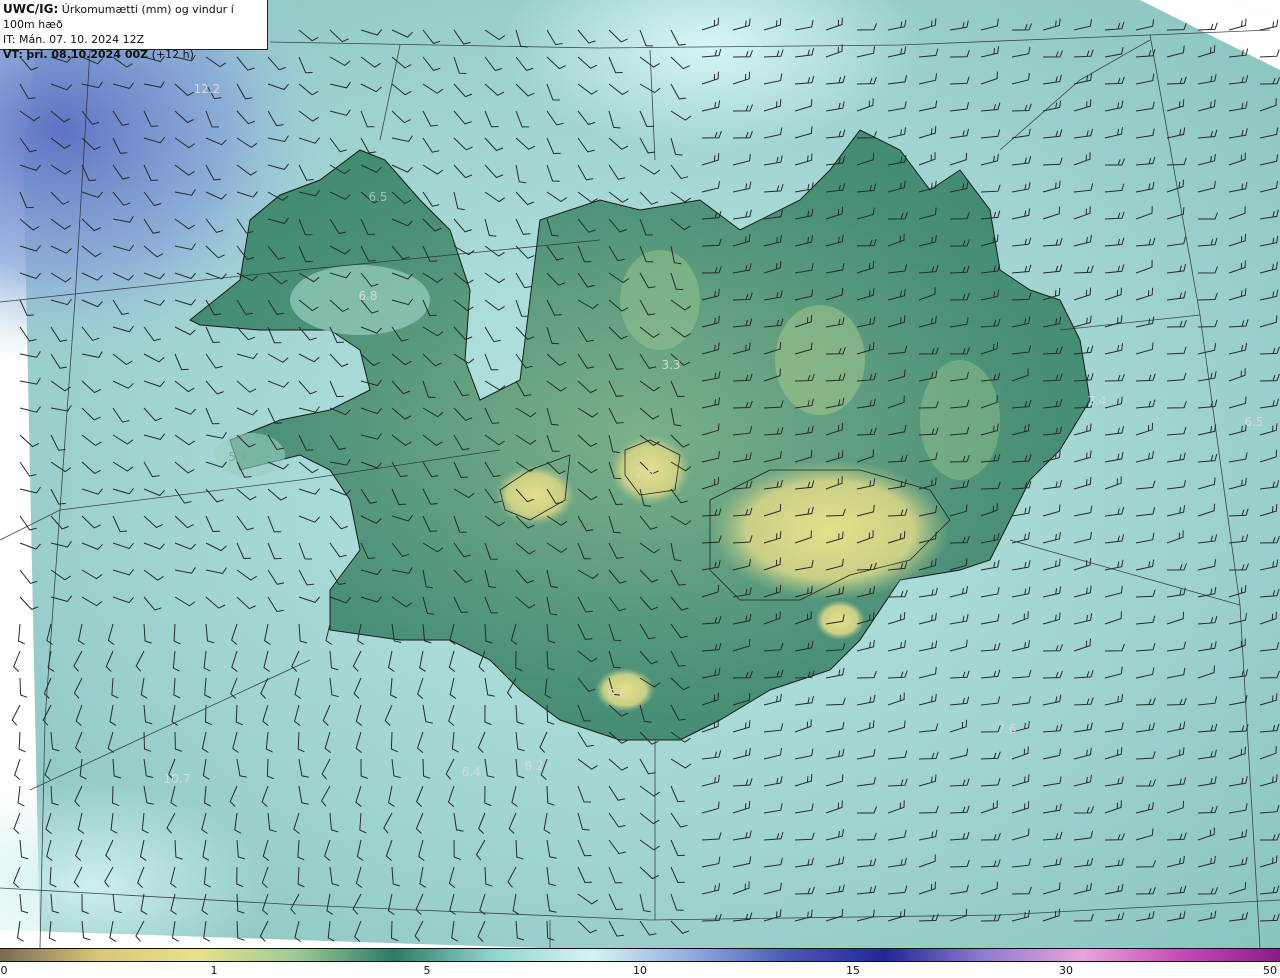 This screenshot has height=978, width=1280. What do you see at coordinates (81, 39) in the screenshot?
I see `issue-time: Mán. 07. 10. 2024 12Z` at bounding box center [81, 39].